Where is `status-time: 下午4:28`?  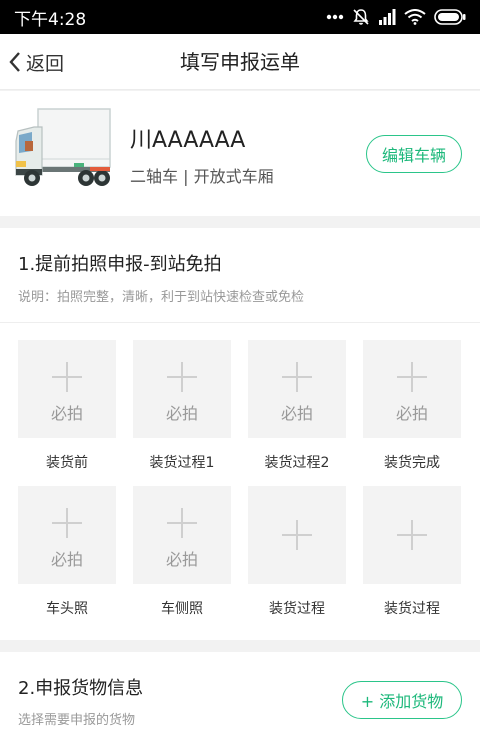 status-time: 下午4:28 is located at coordinates (50, 19).